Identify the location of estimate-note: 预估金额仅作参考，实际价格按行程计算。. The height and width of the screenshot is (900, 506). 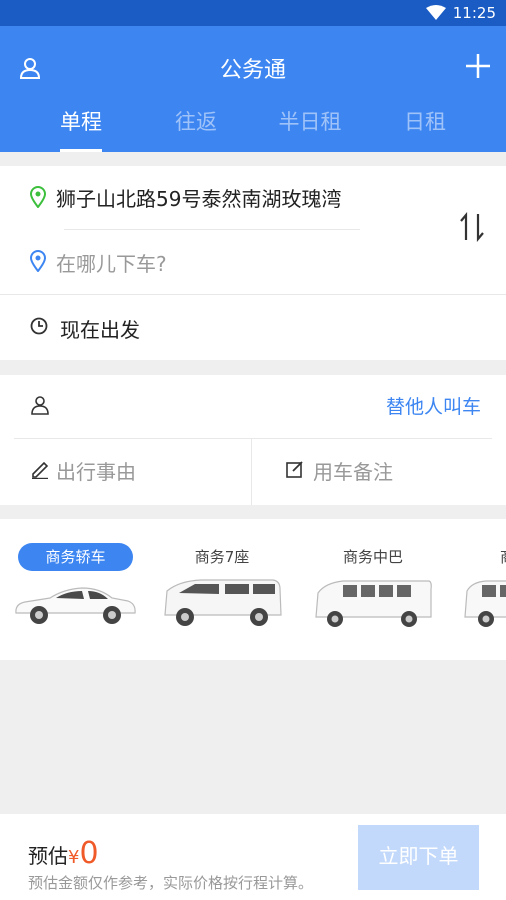
(171, 883).